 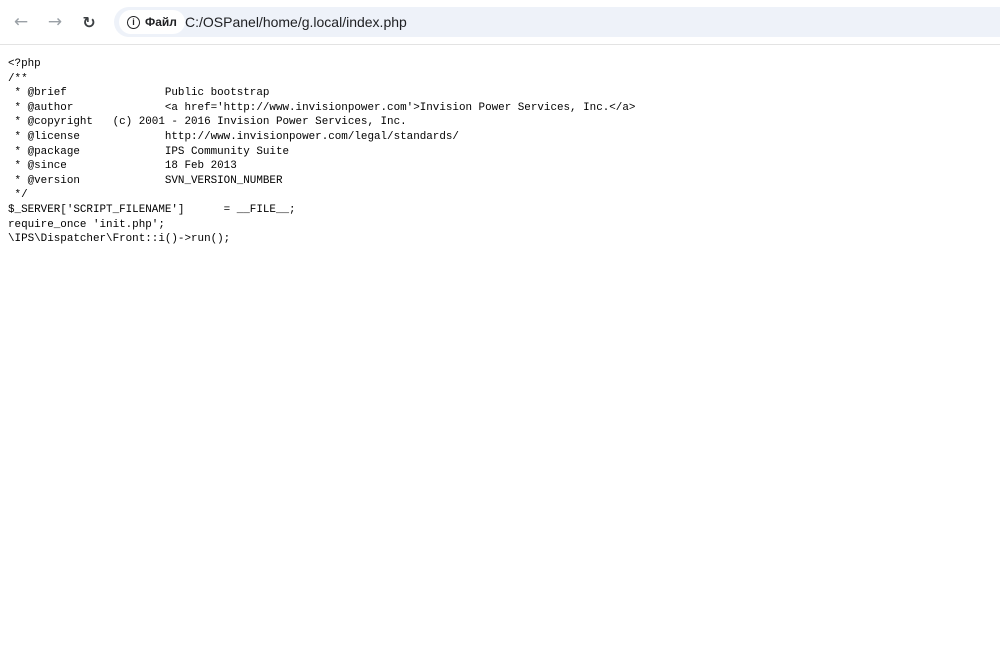 I want to click on security-chip-label: Файл, so click(x=161, y=22).